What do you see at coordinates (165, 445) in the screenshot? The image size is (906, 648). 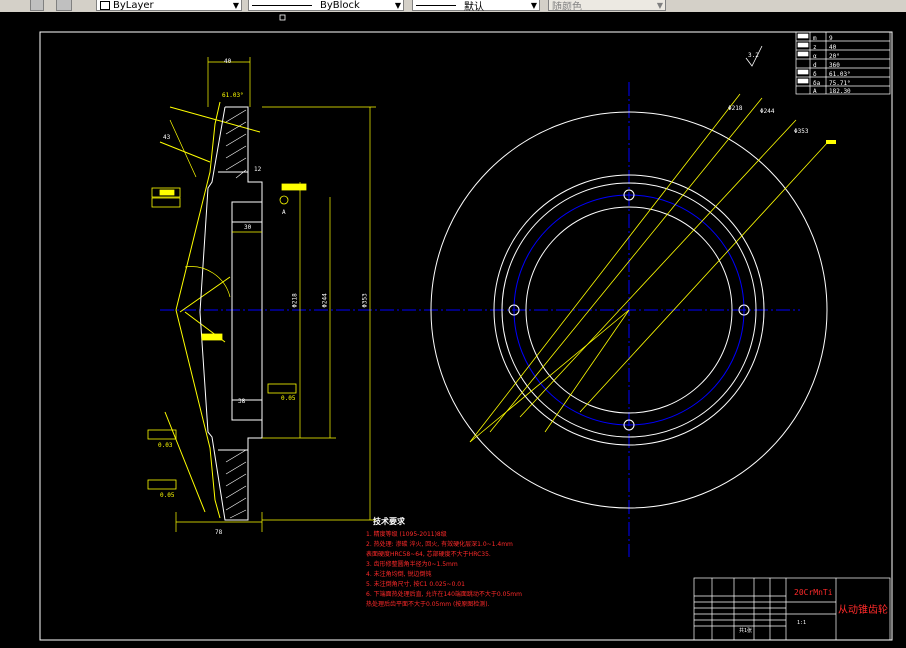 I see `tolerance-2: 0.03` at bounding box center [165, 445].